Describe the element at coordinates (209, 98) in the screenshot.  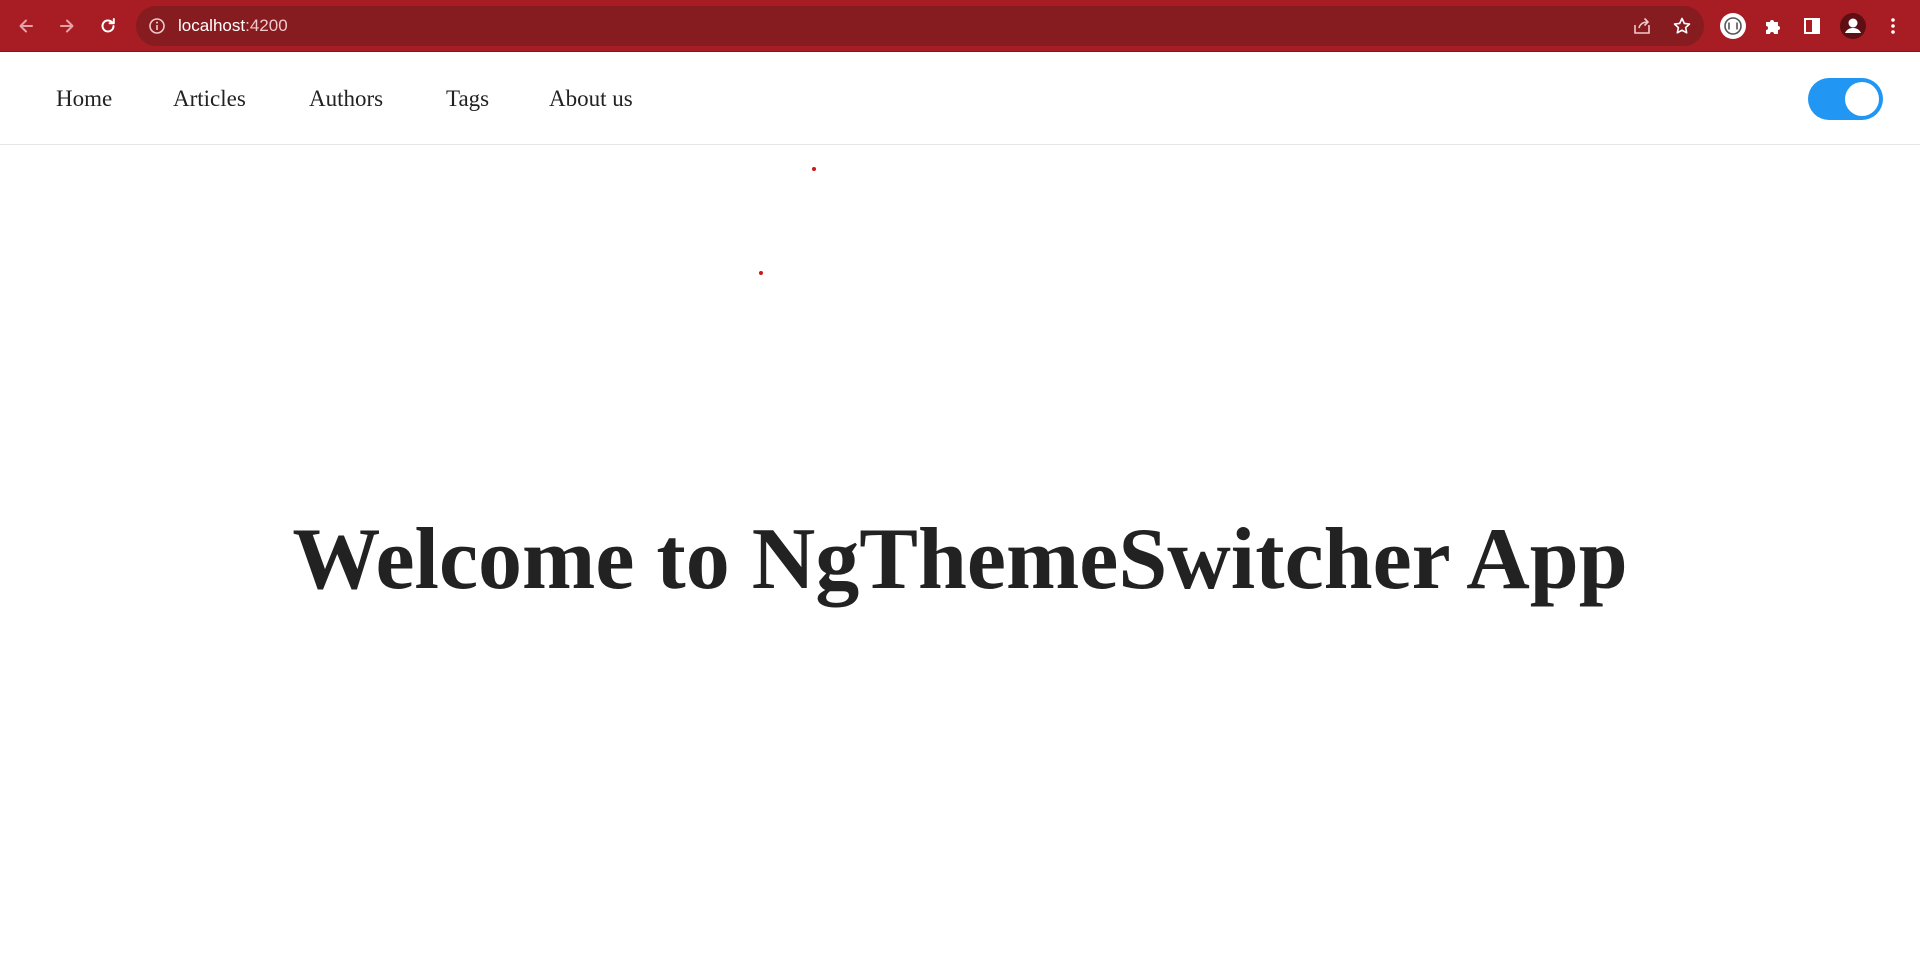
I see `nav-articles: Articles` at that location.